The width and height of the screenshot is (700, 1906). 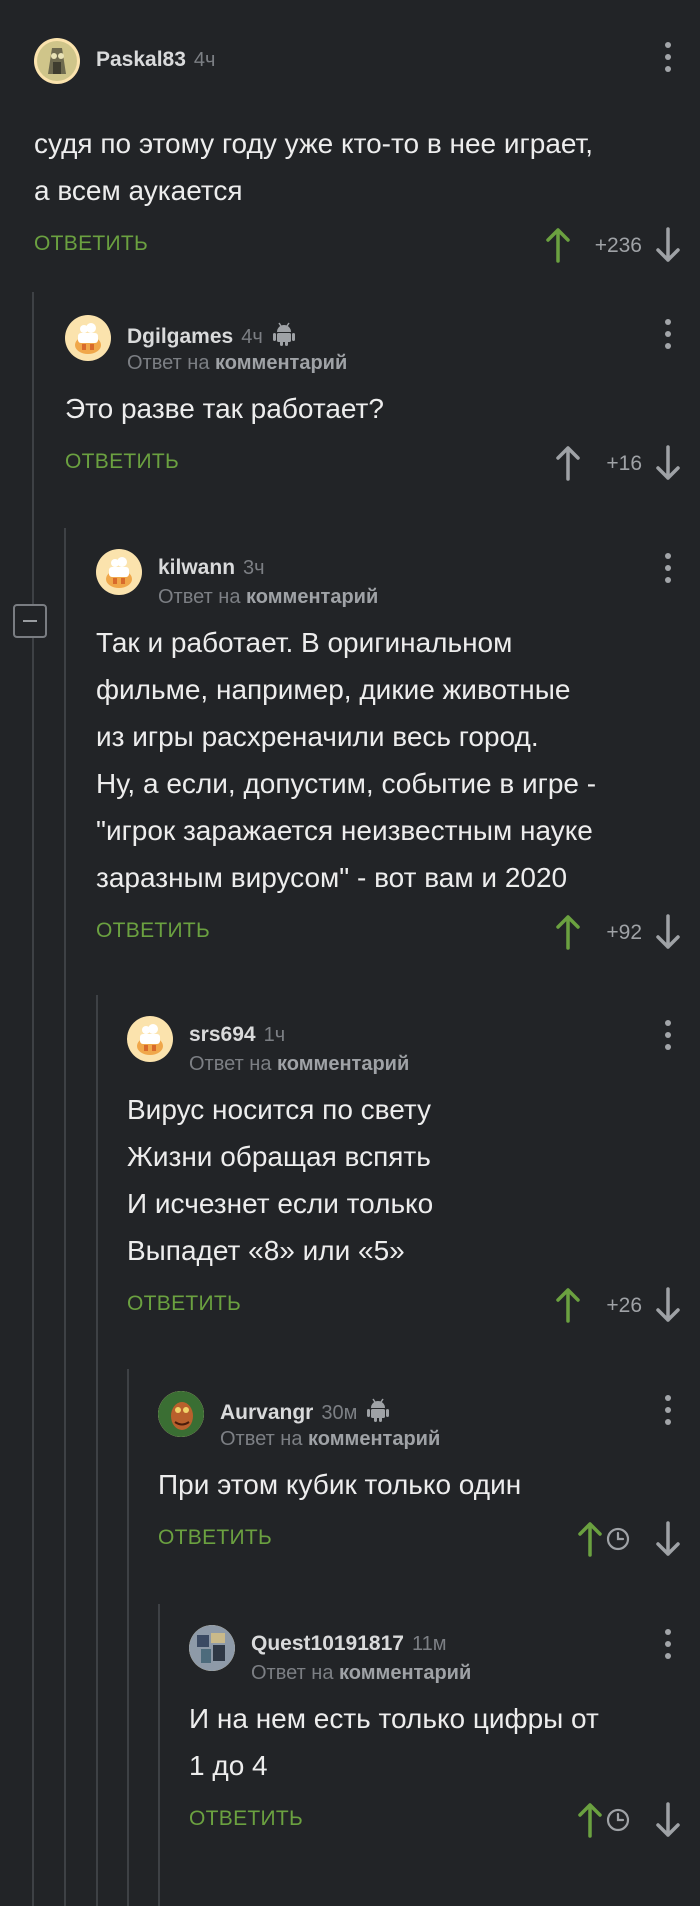 I want to click on vote-controls: +92, so click(x=600, y=933).